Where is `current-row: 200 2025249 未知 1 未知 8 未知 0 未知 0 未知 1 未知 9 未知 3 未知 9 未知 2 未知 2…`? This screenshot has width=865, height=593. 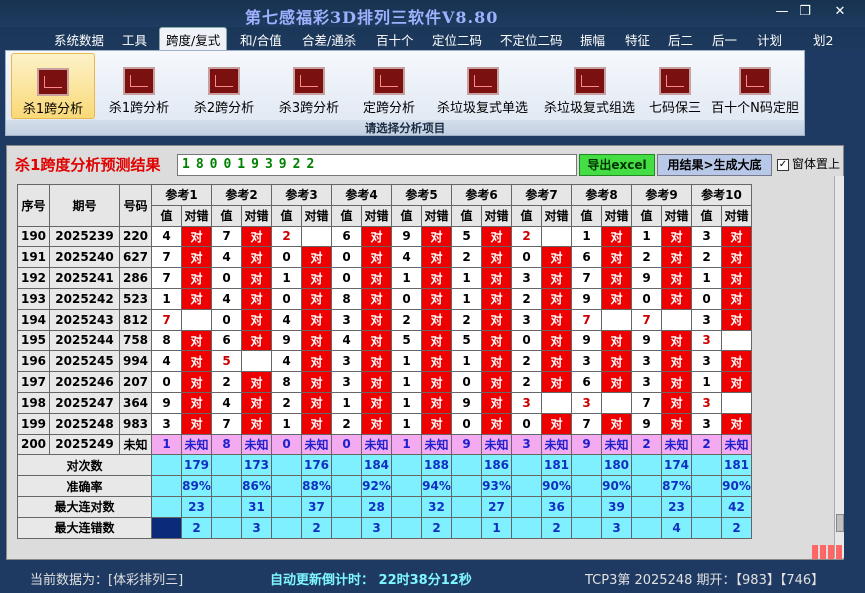 current-row: 200 2025249 未知 1 未知 8 未知 0 未知 0 未知 1 未知 9 未知 3 未知 9 未知 2 未知 2… is located at coordinates (384, 444).